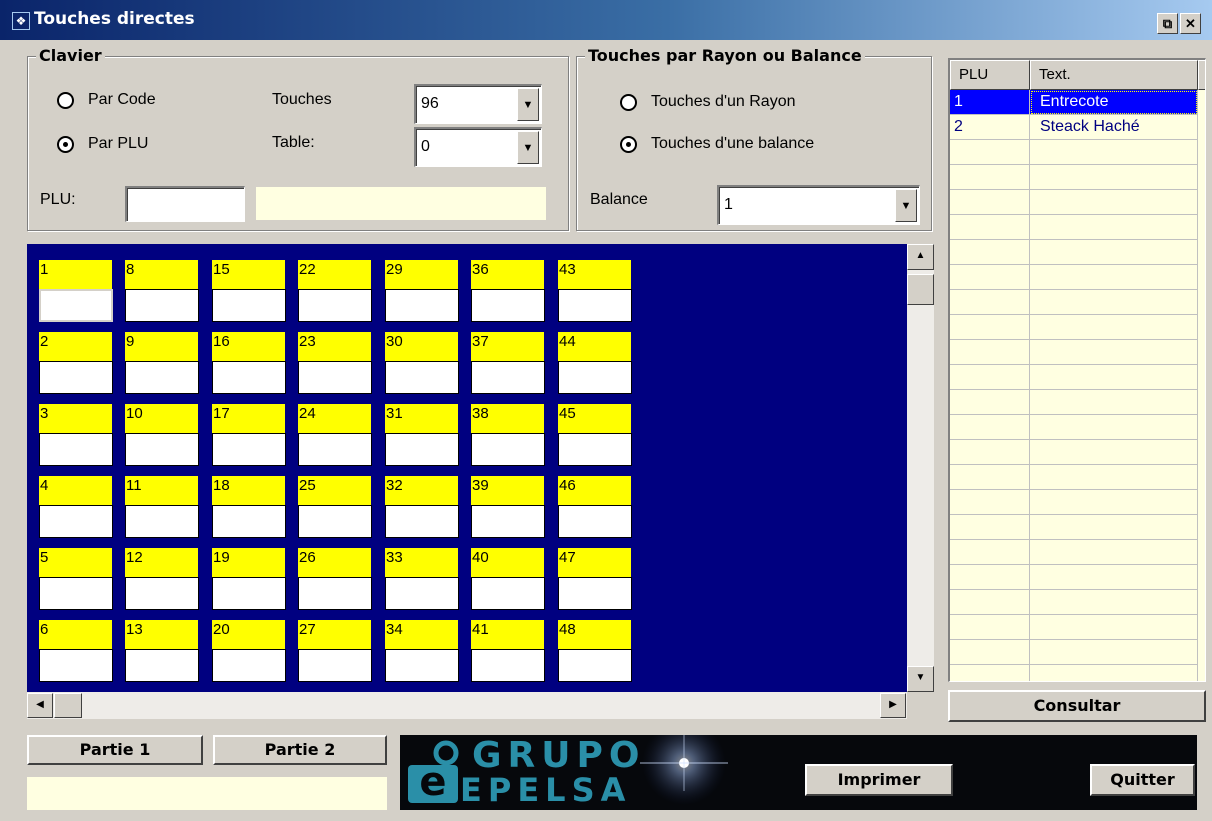 The width and height of the screenshot is (1212, 821). What do you see at coordinates (920, 468) in the screenshot?
I see `vertical-scrollbar` at bounding box center [920, 468].